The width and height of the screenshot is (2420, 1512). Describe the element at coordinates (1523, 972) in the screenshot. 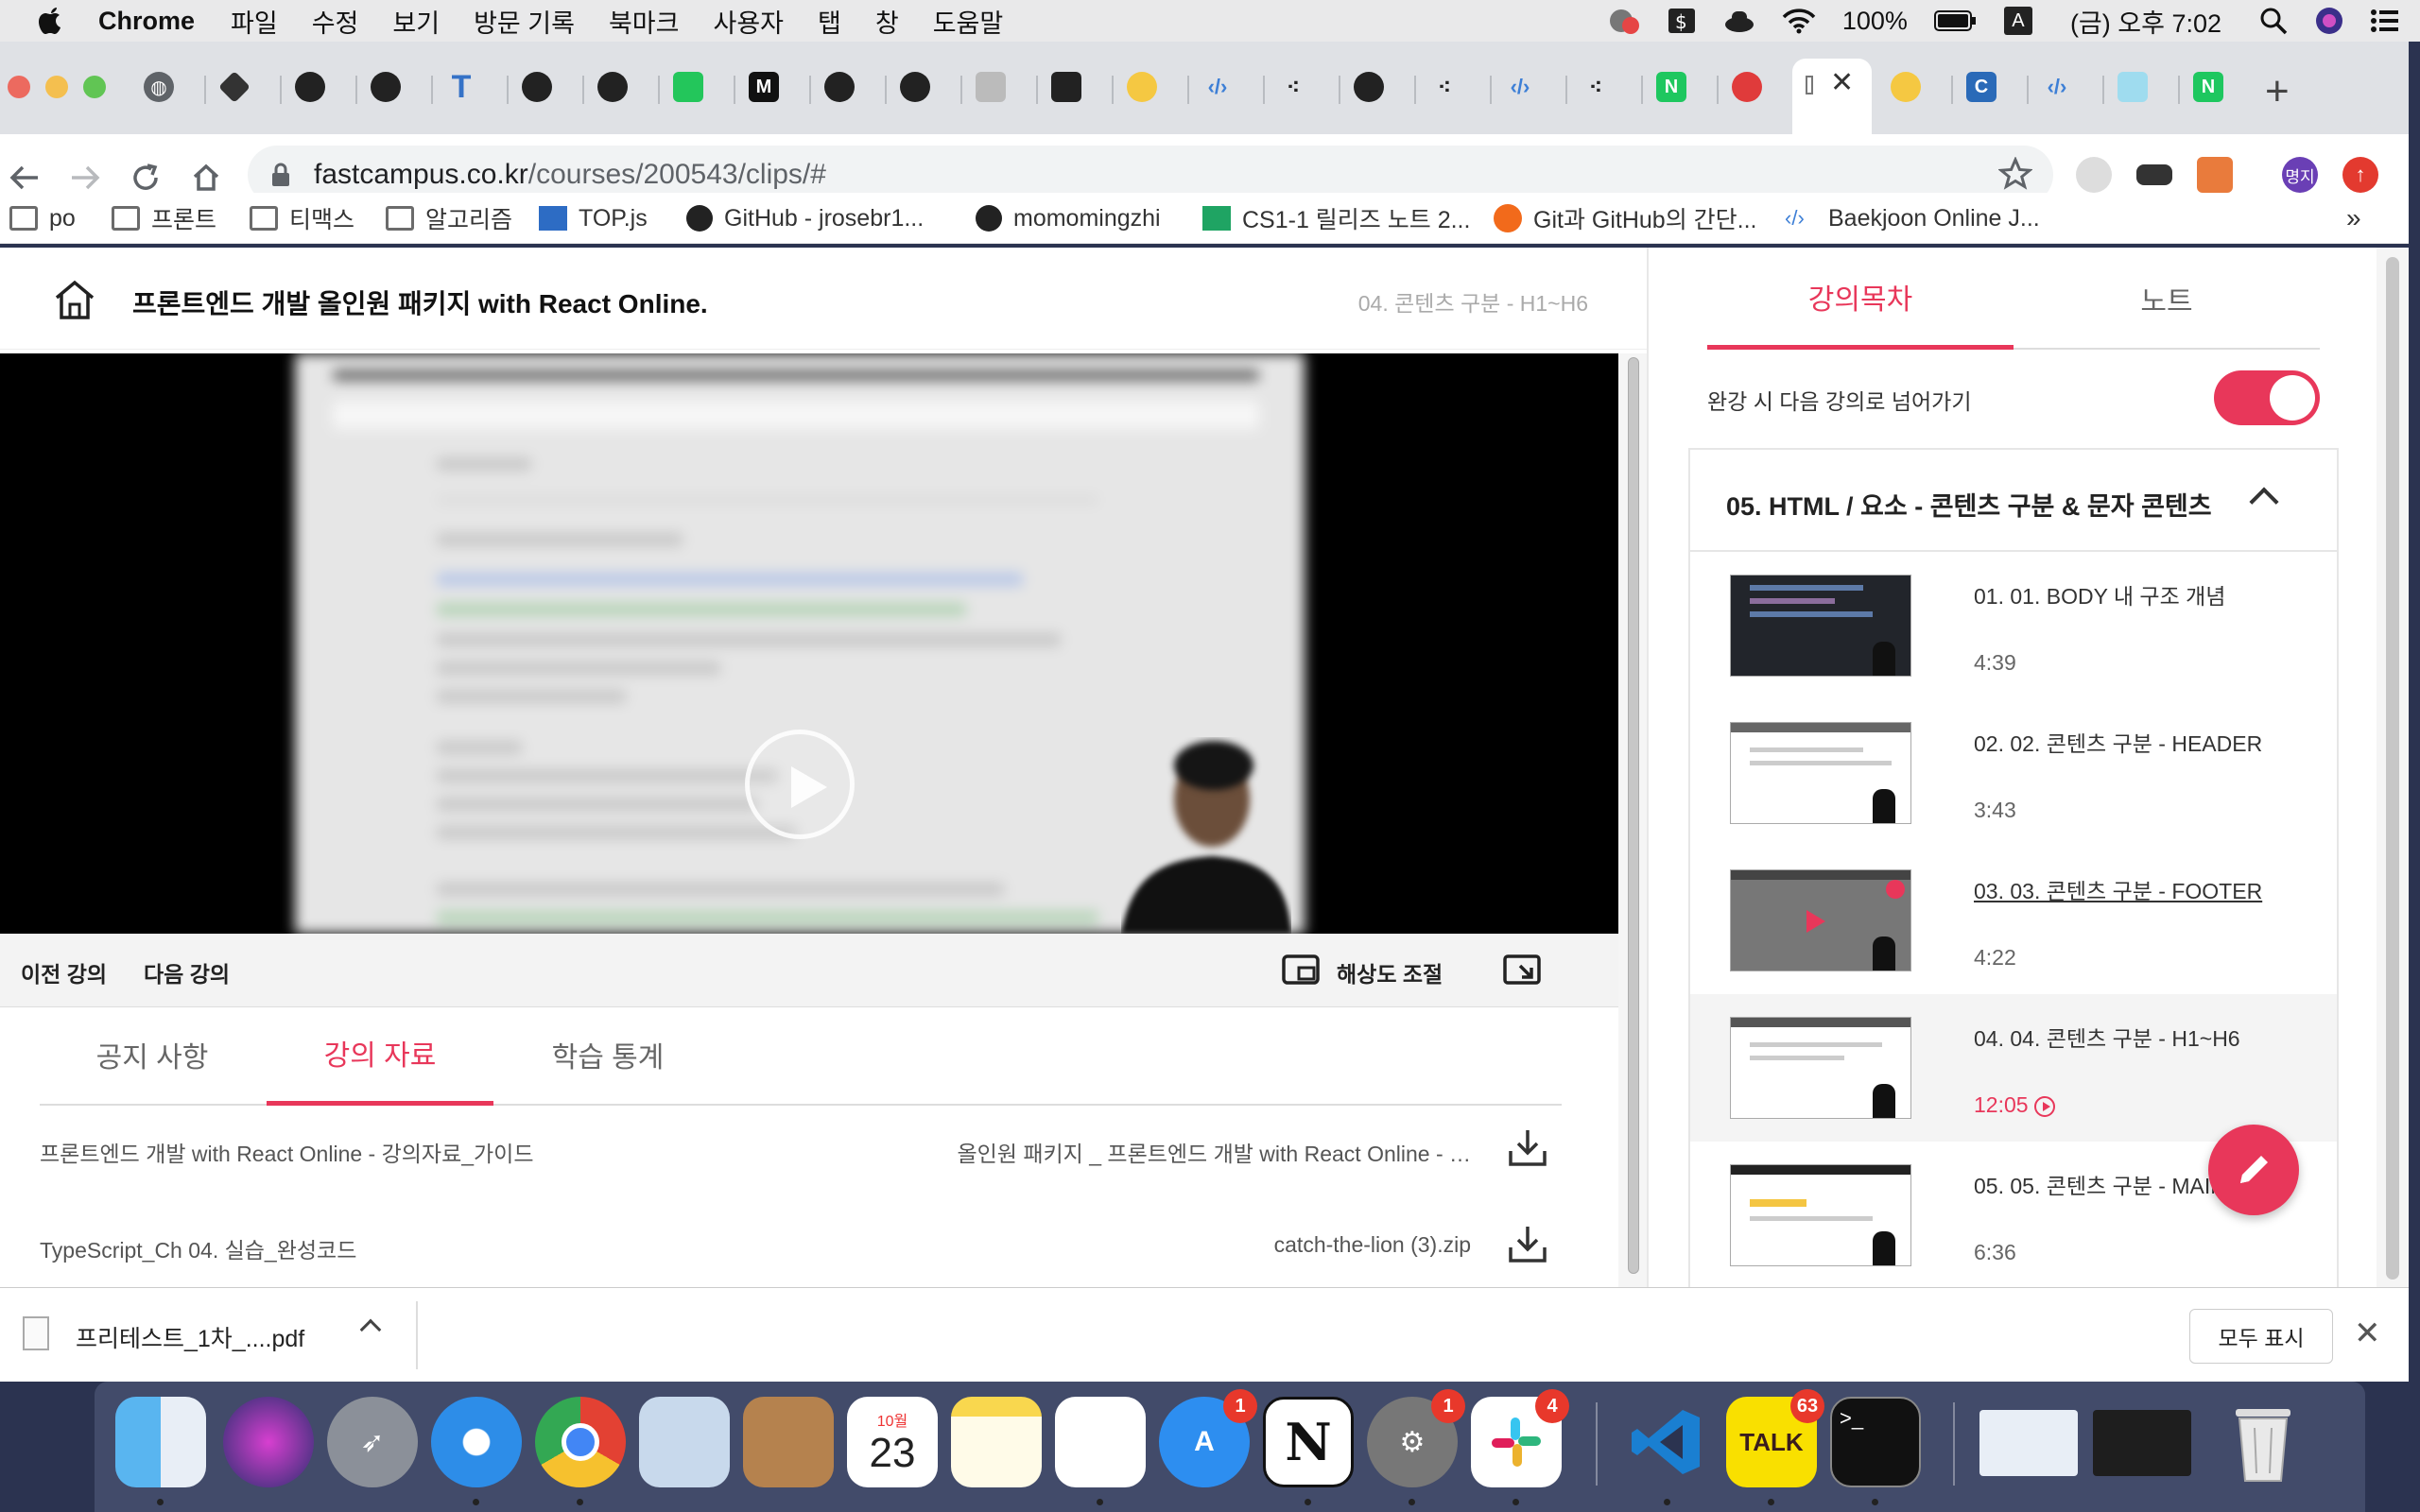

I see `popout-player-icon` at that location.